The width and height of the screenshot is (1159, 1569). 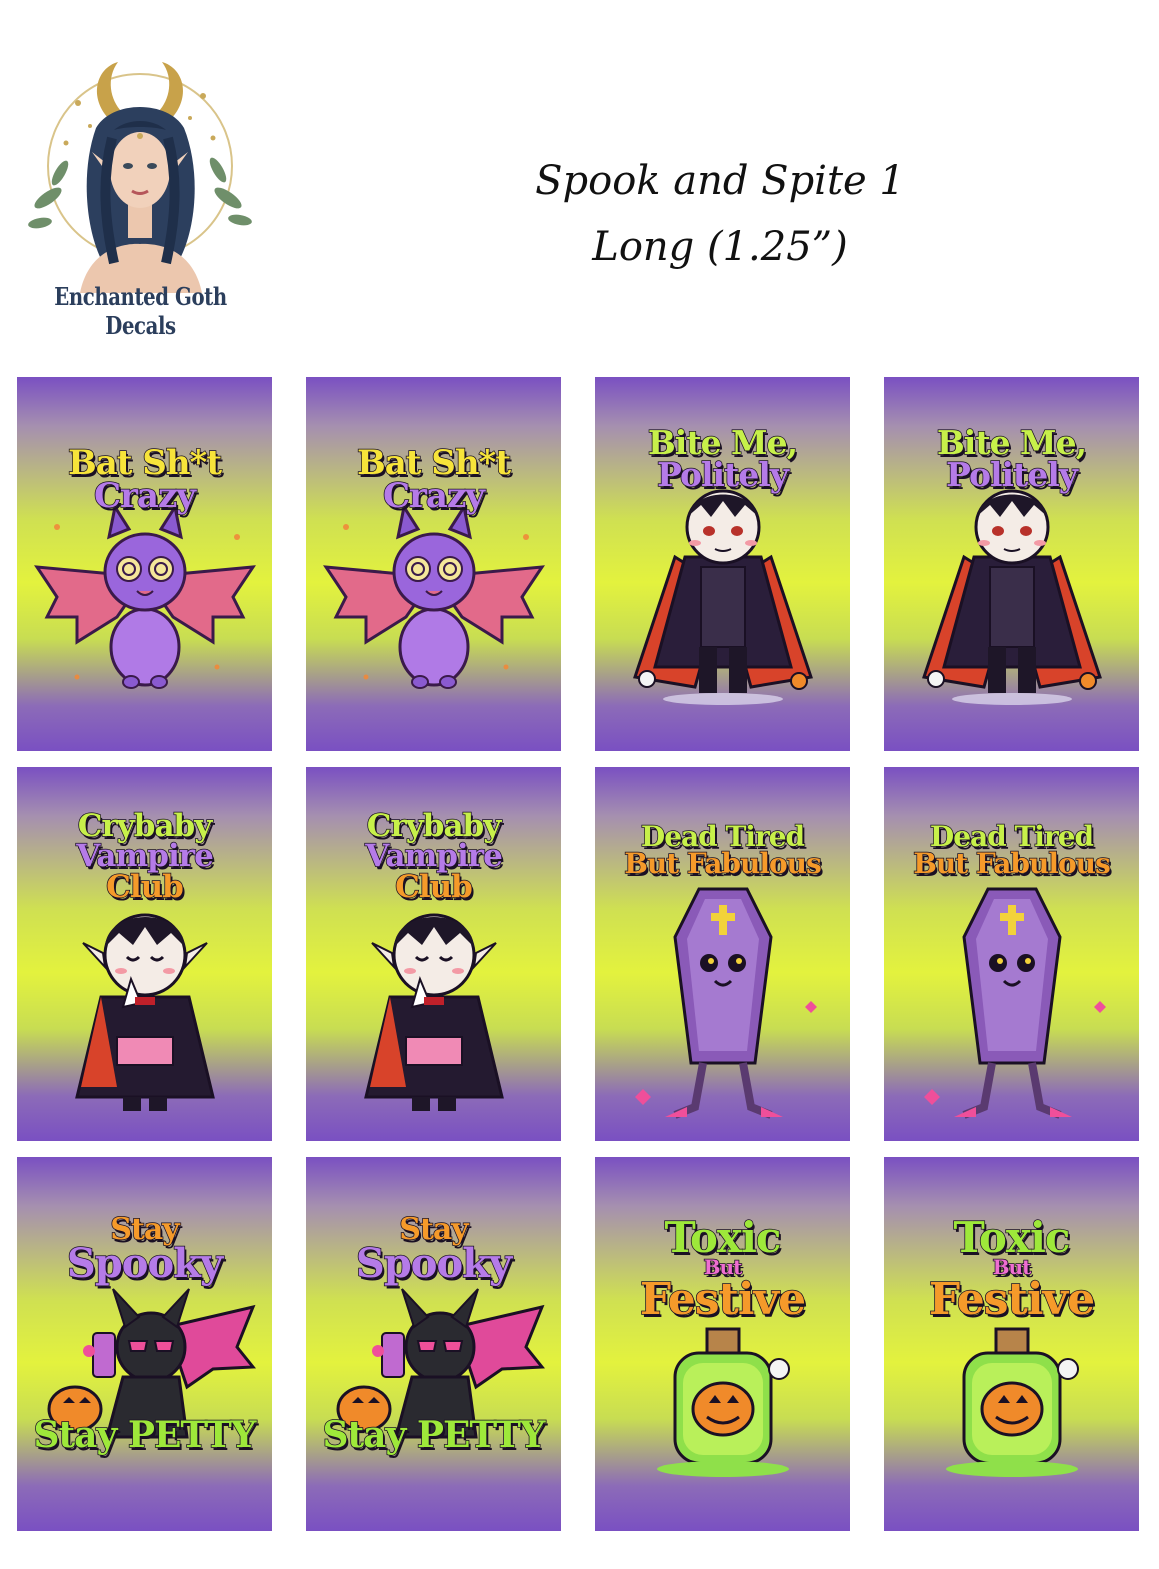 I want to click on brand-logo: Enchanted Goth Decals, so click(x=140, y=194).